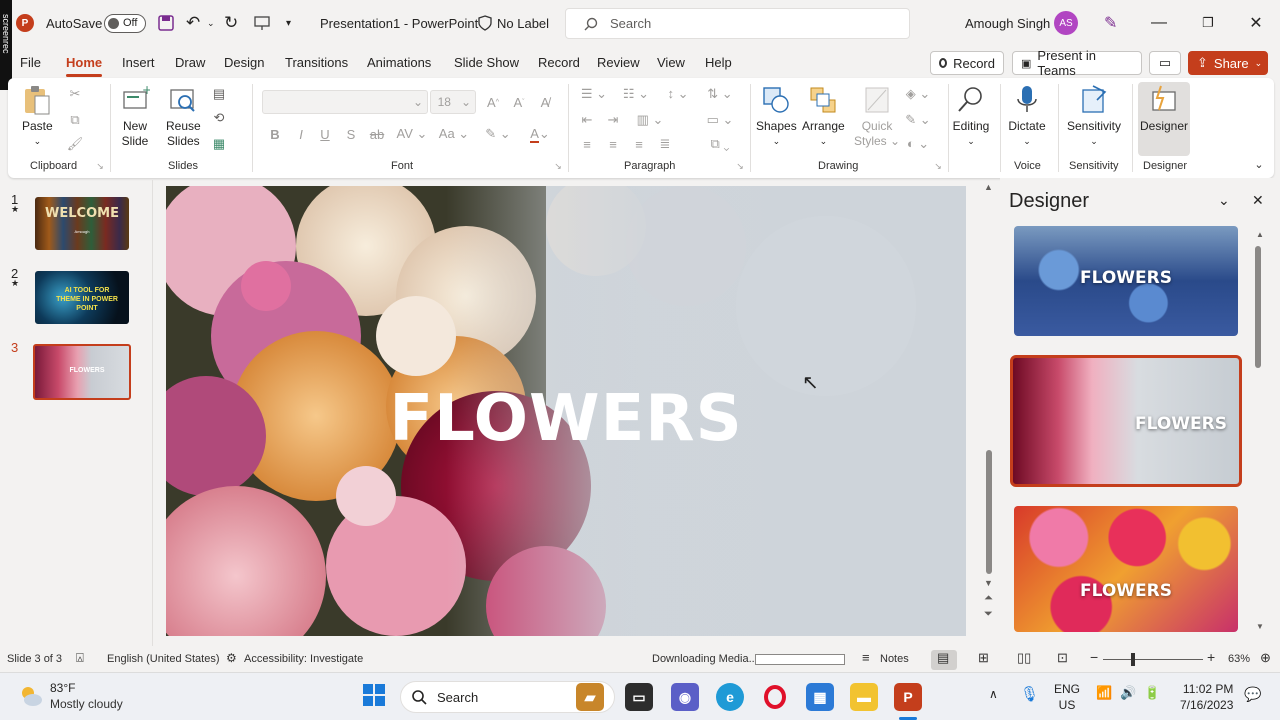  What do you see at coordinates (820, 697) in the screenshot?
I see `microsoft-store-icon: ▦` at bounding box center [820, 697].